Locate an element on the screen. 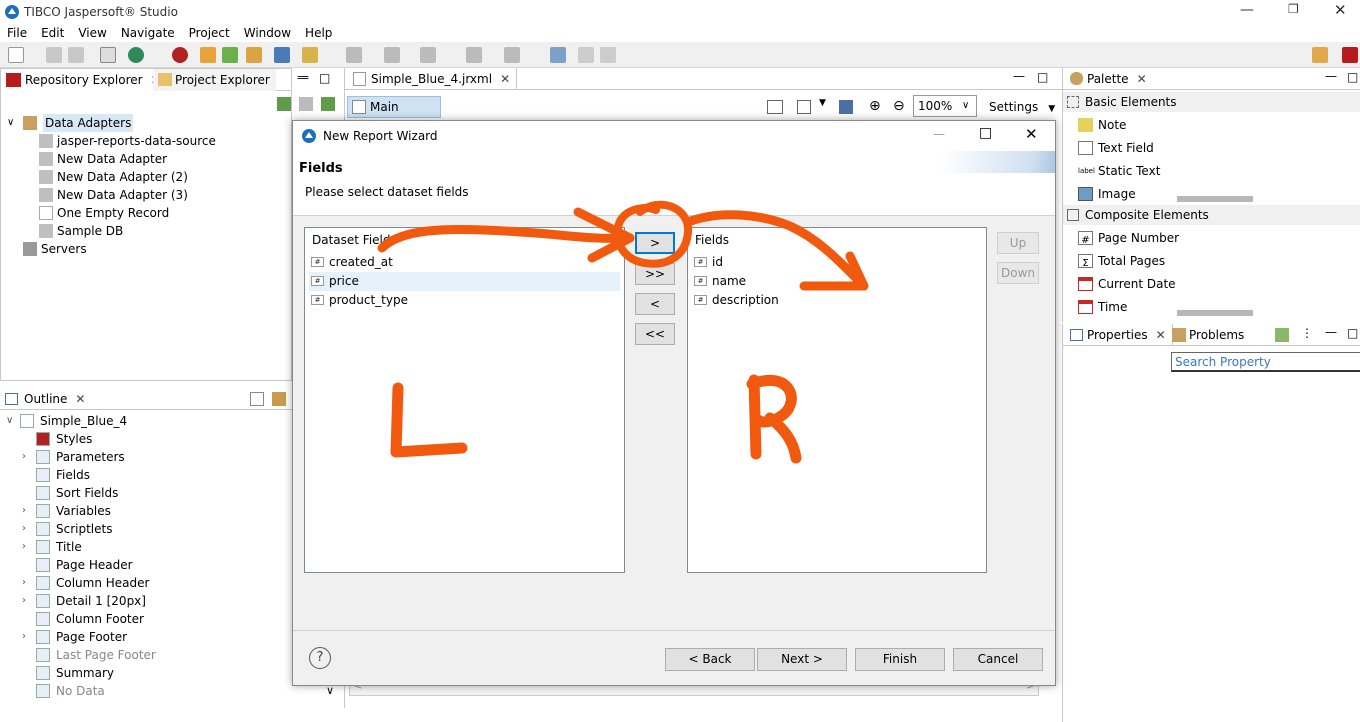 The height and width of the screenshot is (722, 1360). annotation-arrow-left is located at coordinates (506, 238).